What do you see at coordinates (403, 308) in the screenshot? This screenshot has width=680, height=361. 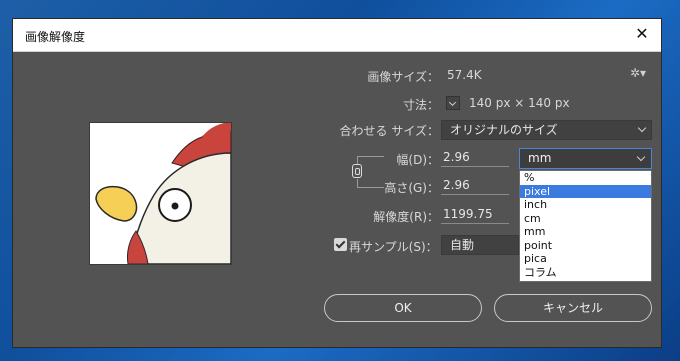 I see `ok-button: OK` at bounding box center [403, 308].